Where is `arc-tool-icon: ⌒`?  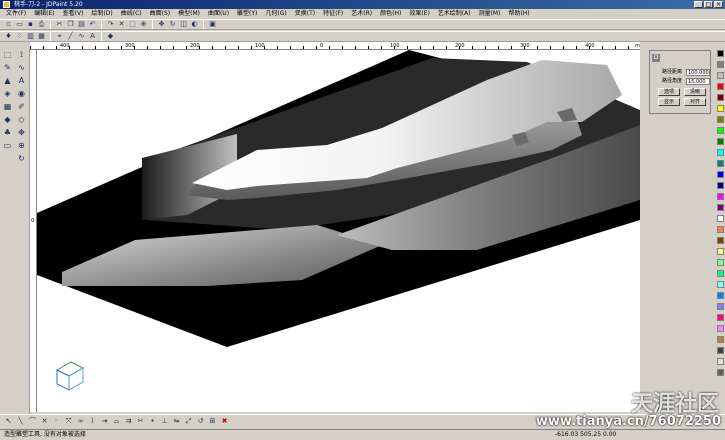 arc-tool-icon: ⌒ is located at coordinates (32, 421).